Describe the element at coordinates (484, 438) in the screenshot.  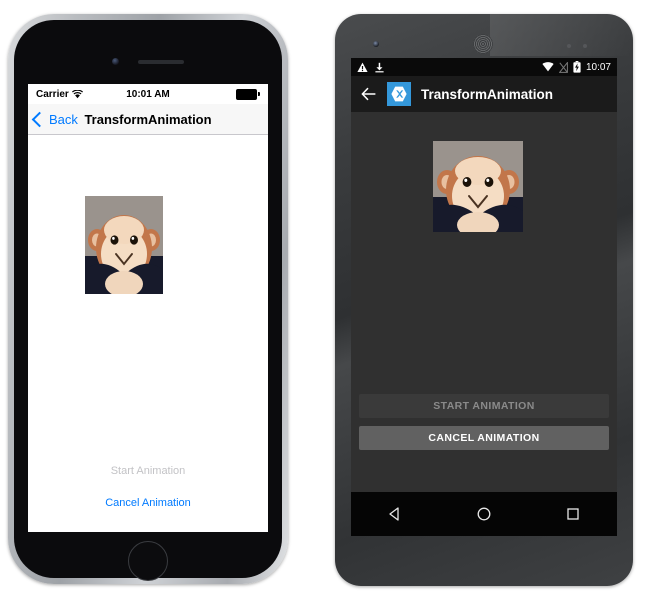
I see `cancel-animation-button: CANCEL ANIMATION` at that location.